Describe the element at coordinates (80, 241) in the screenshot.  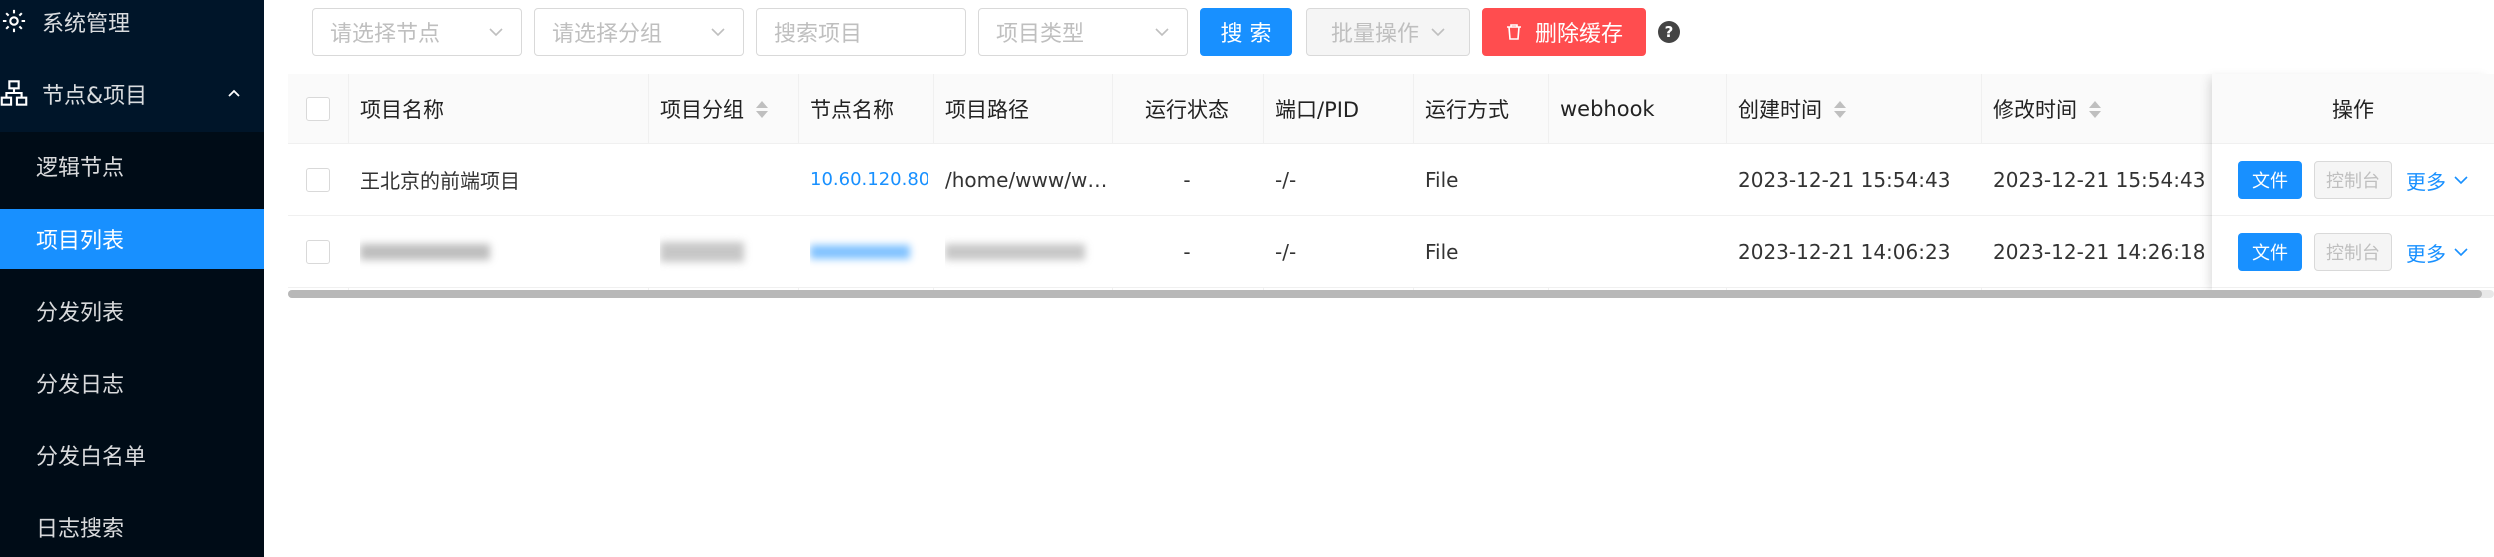
I see `menu-label: 项目列表` at that location.